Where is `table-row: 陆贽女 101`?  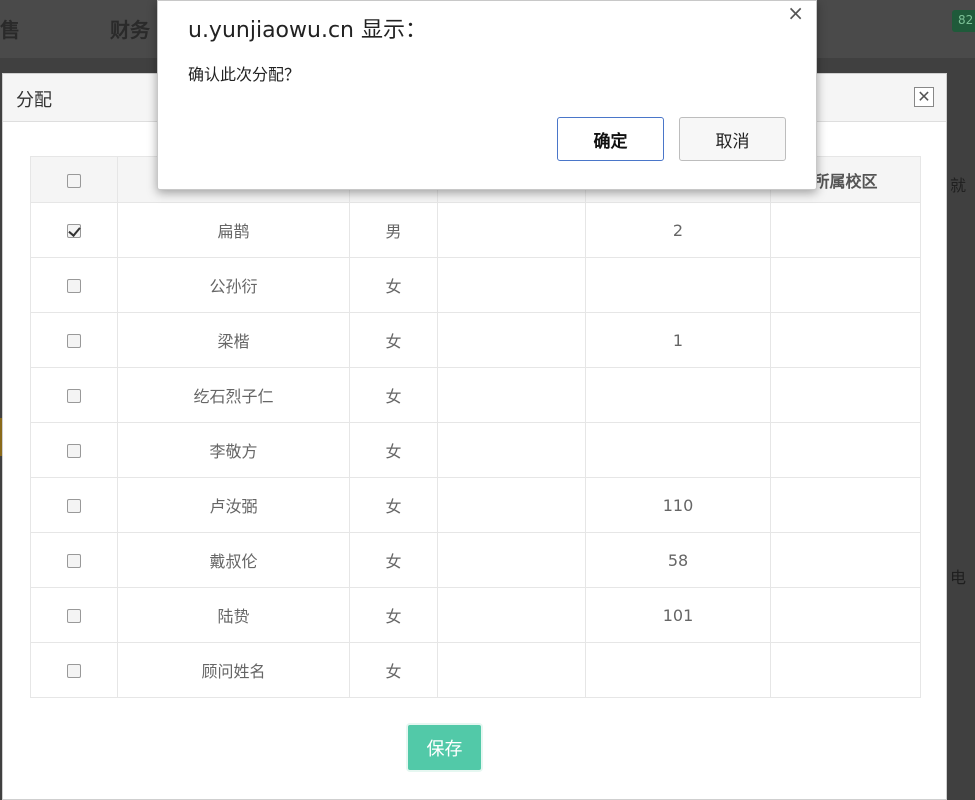 table-row: 陆贽女 101 is located at coordinates (475, 615).